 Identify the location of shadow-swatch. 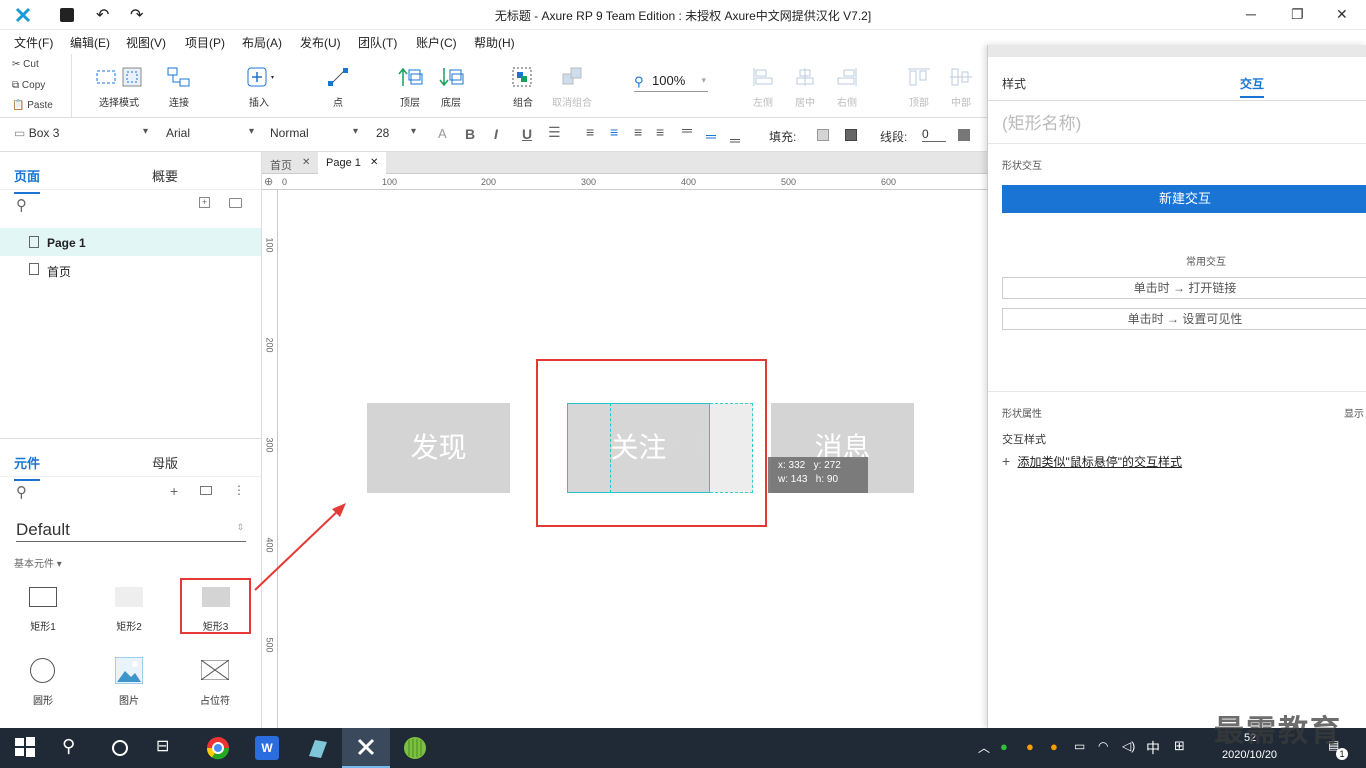
(851, 135).